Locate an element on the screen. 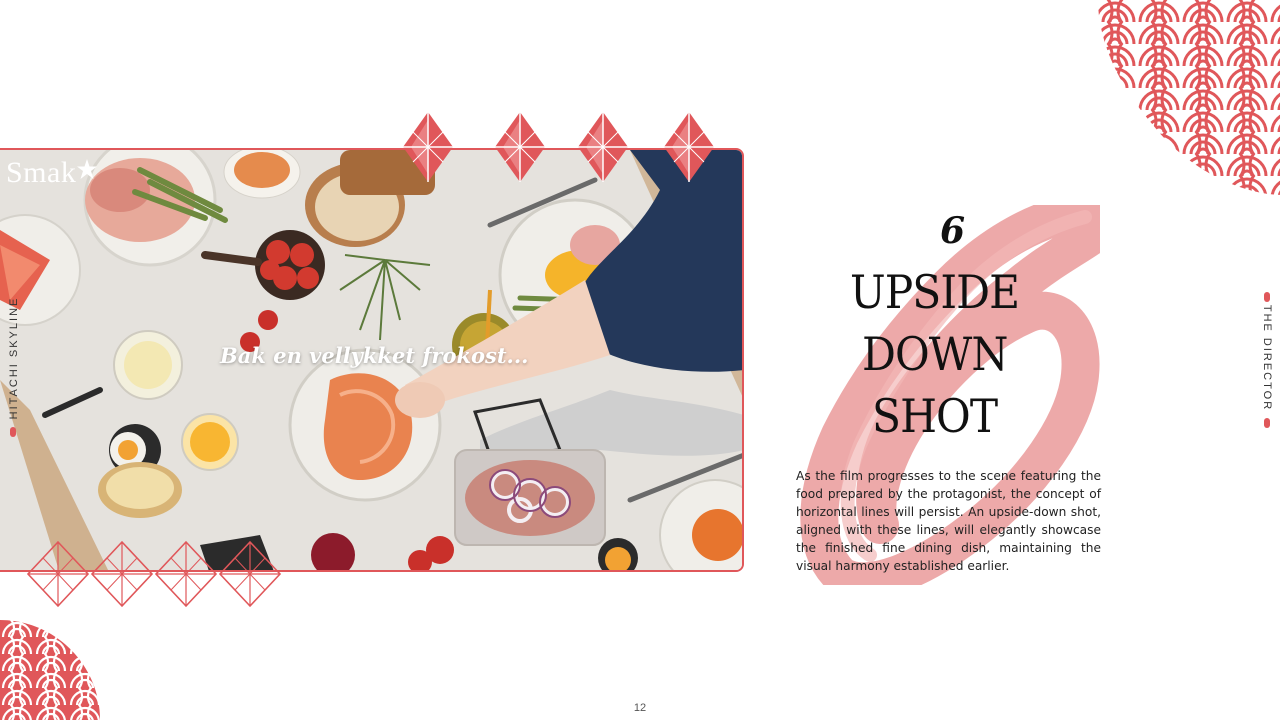 The image size is (1280, 720). accent-dot-right-bottom is located at coordinates (1267, 423).